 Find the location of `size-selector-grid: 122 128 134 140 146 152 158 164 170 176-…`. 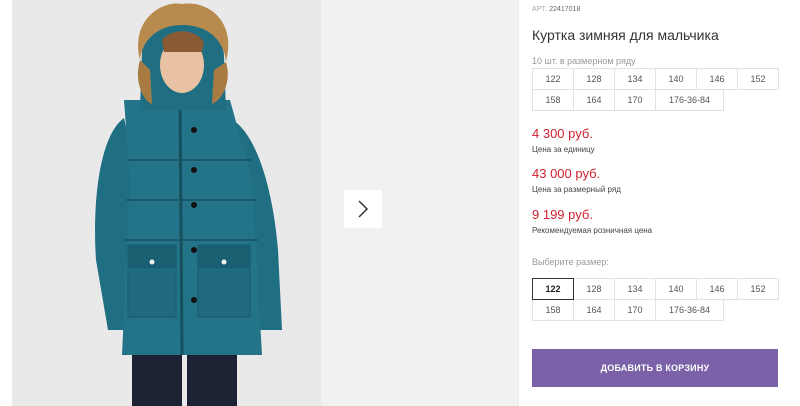

size-selector-grid: 122 128 134 140 146 152 158 164 170 176-… is located at coordinates (656, 299).